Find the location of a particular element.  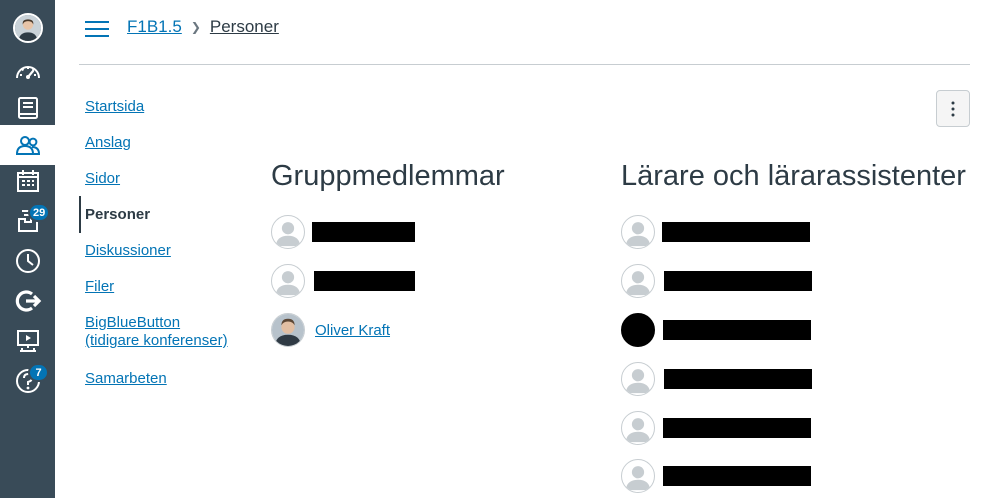

calendar-icon is located at coordinates (27, 181).